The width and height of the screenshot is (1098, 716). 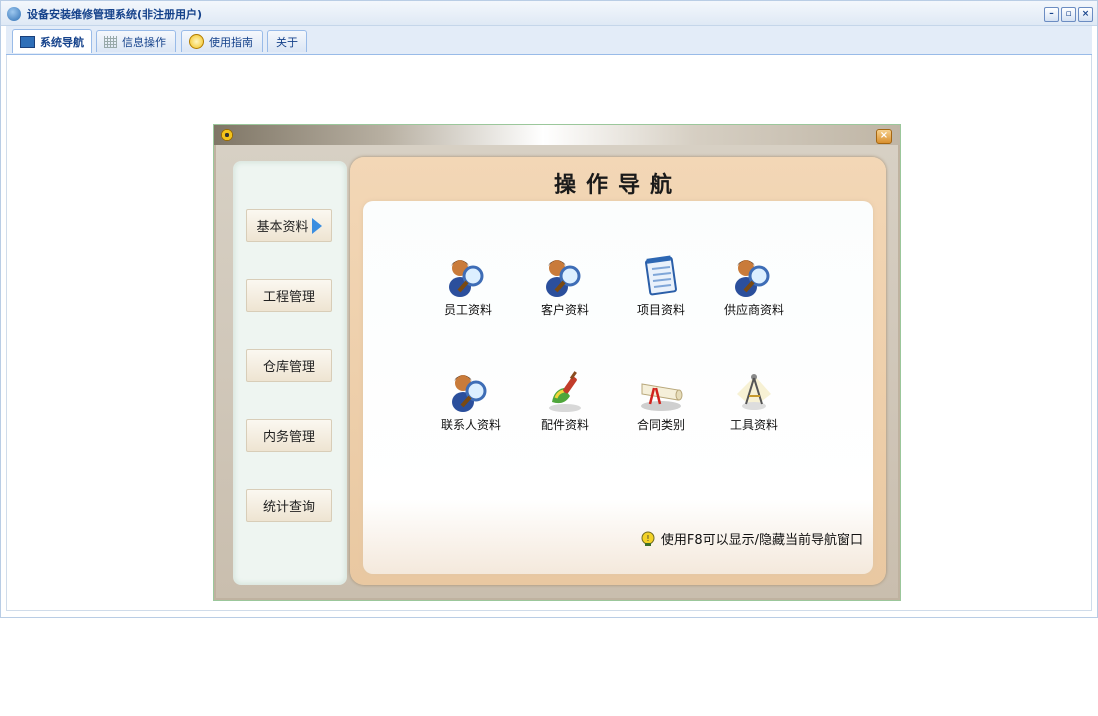 I want to click on compass-tool-icon, so click(x=754, y=392).